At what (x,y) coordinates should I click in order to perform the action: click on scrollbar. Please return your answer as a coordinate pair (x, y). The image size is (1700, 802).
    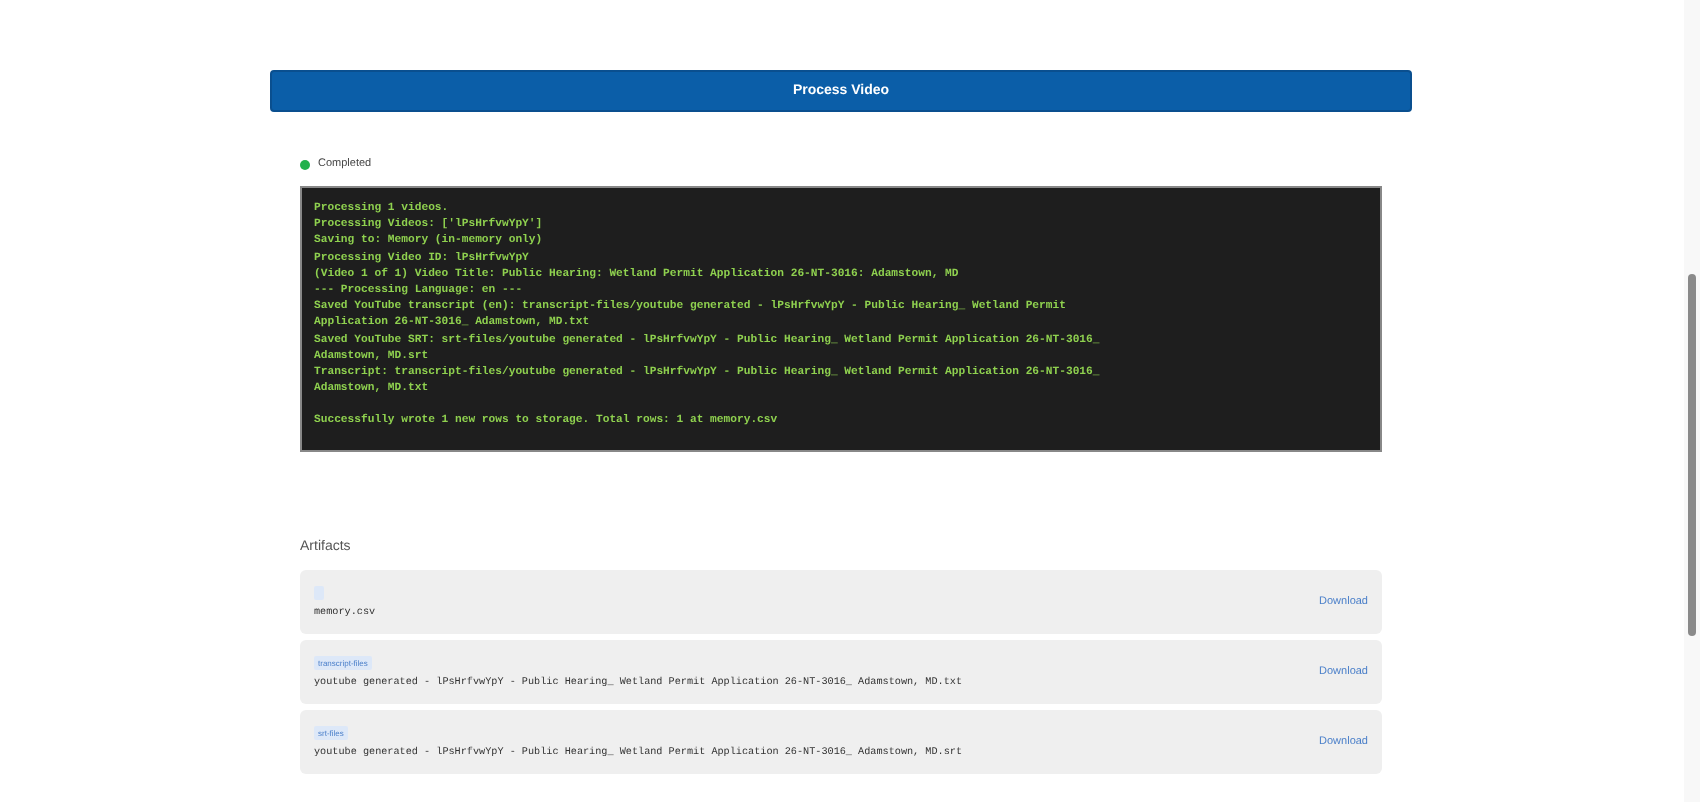
    Looking at the image, I should click on (1692, 401).